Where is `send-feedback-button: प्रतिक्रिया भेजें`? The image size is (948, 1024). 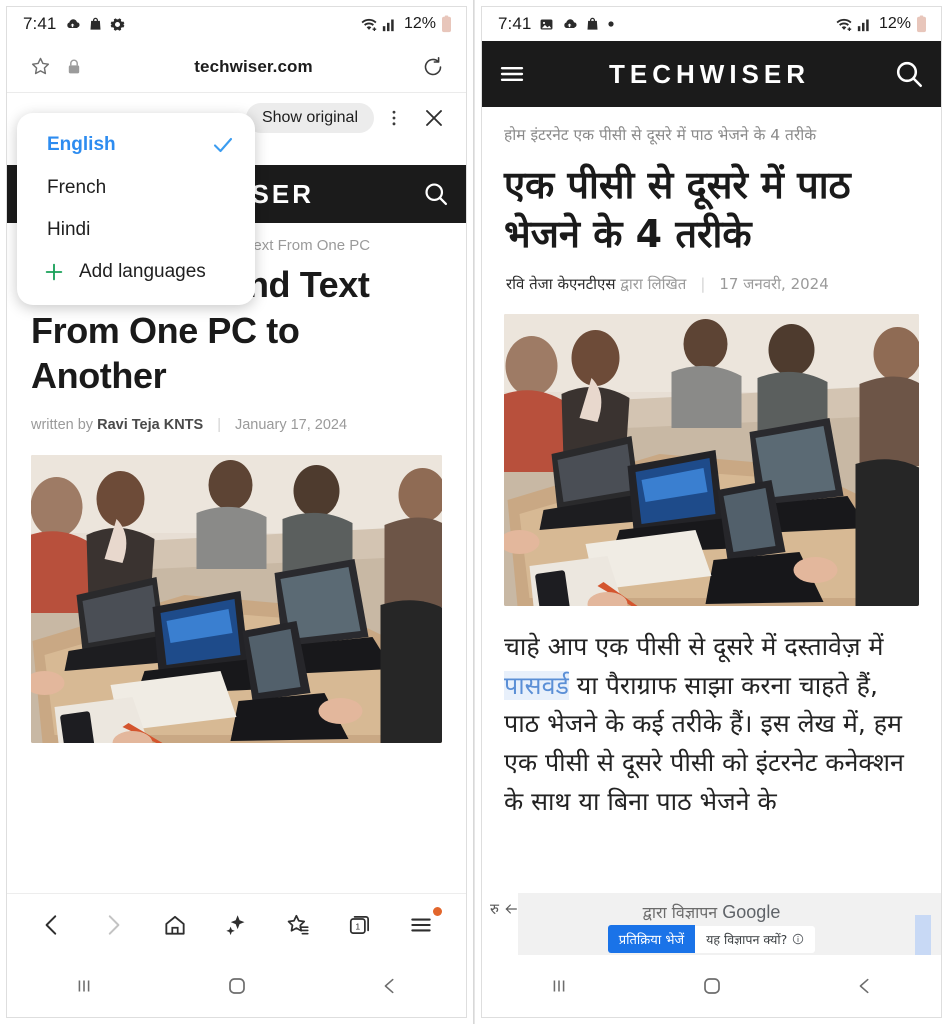
send-feedback-button: प्रतिक्रिया भेजें is located at coordinates (651, 939).